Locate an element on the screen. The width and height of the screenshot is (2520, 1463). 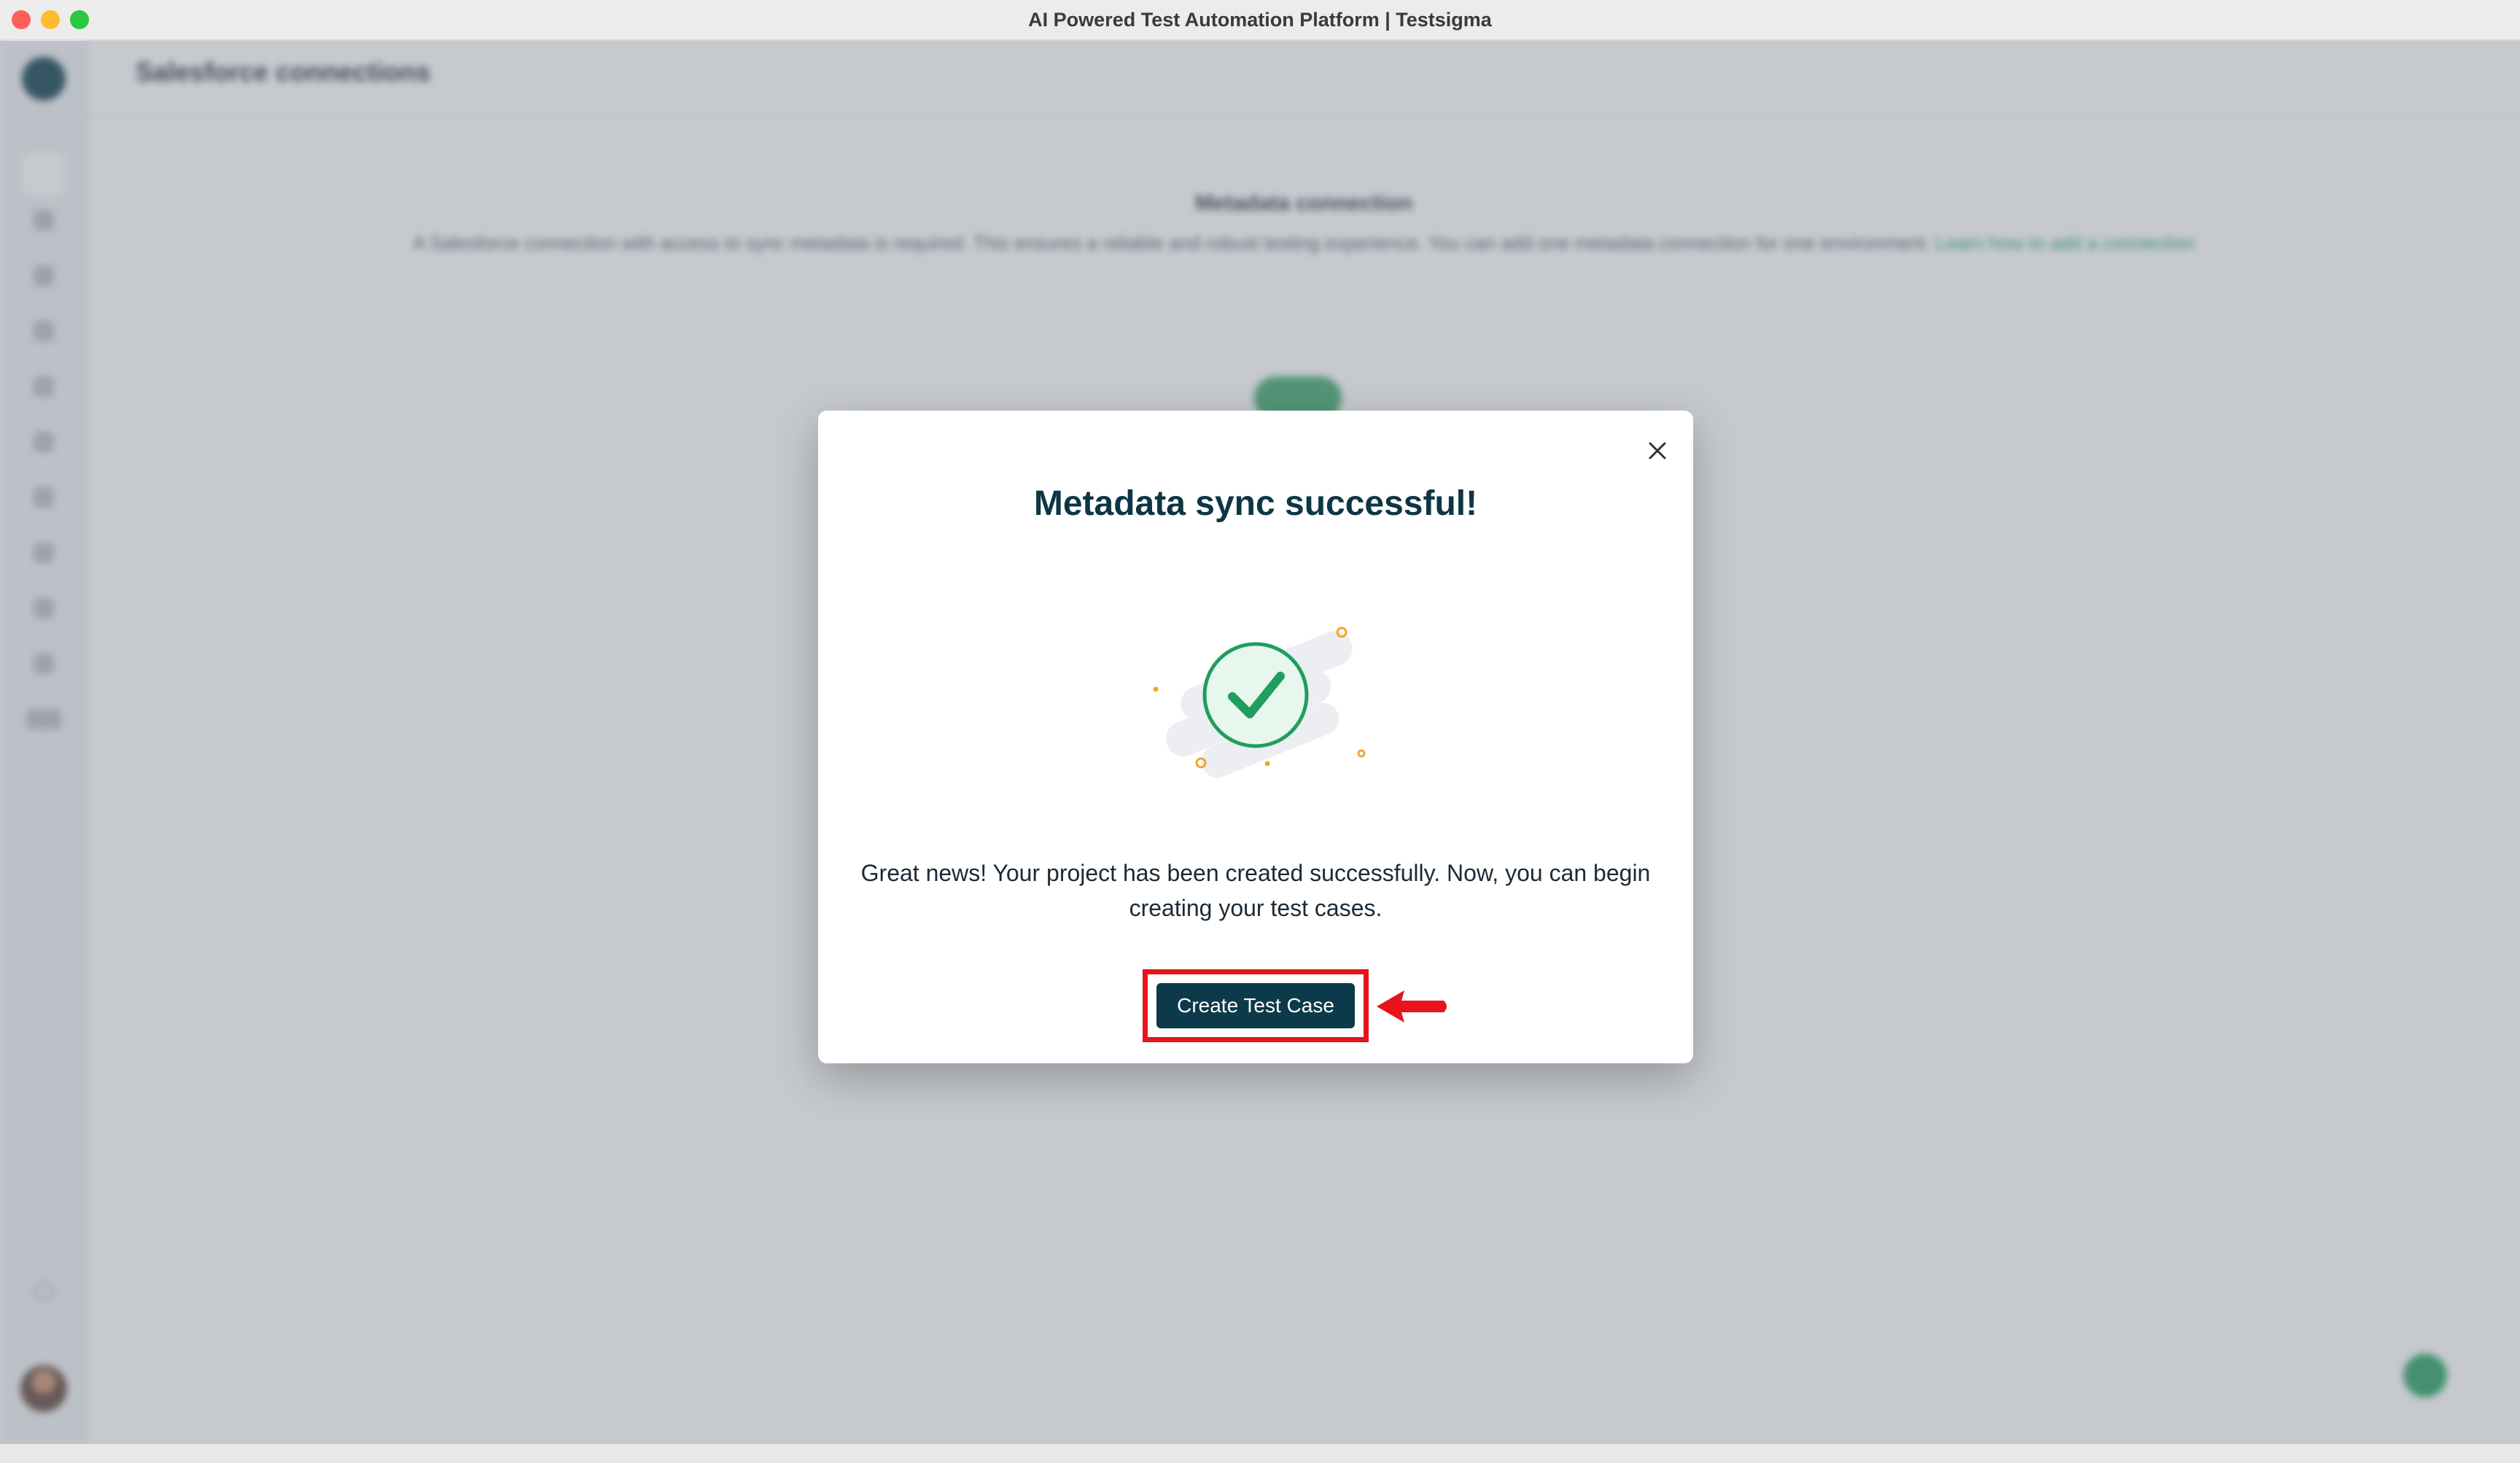
create-test-case-button: Create Test Case is located at coordinates (1255, 1005).